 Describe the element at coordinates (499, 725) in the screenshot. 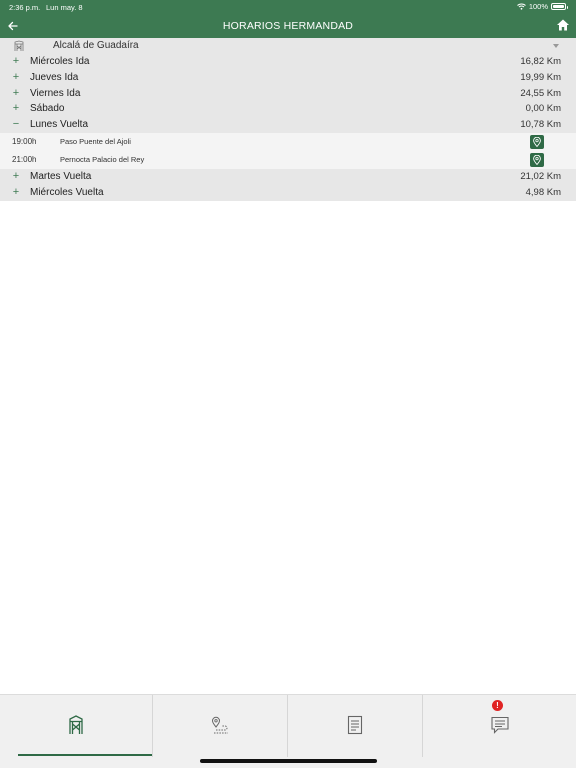

I see `chat-icon` at that location.